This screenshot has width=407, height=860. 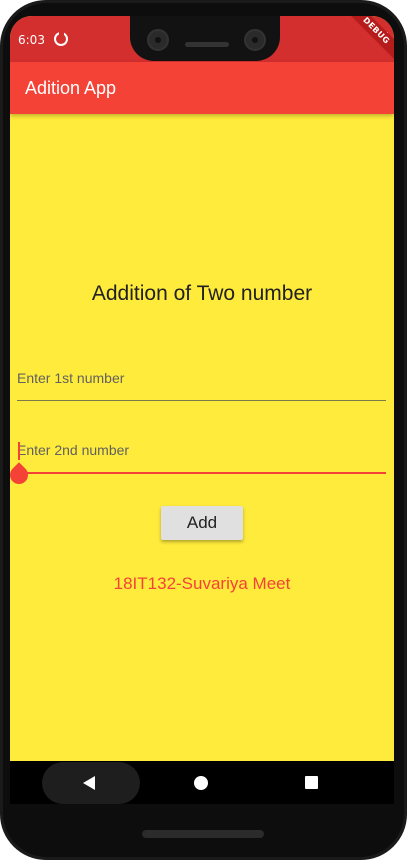 What do you see at coordinates (202, 523) in the screenshot?
I see `add-button: Add` at bounding box center [202, 523].